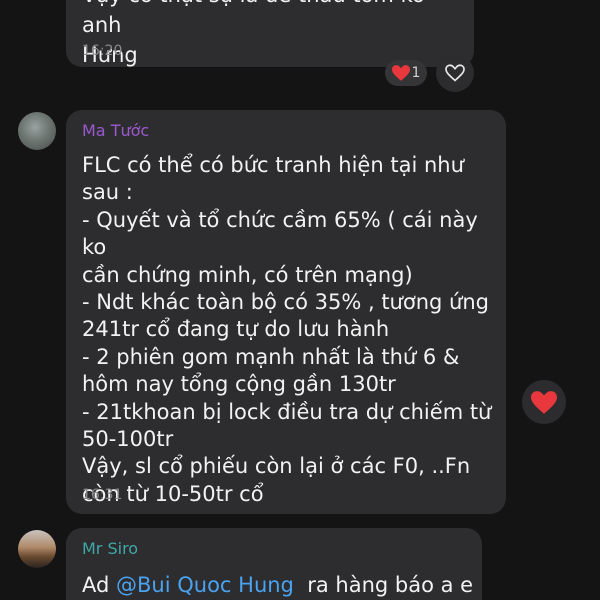 This screenshot has height=600, width=600. I want to click on reaction-count: 1, so click(416, 73).